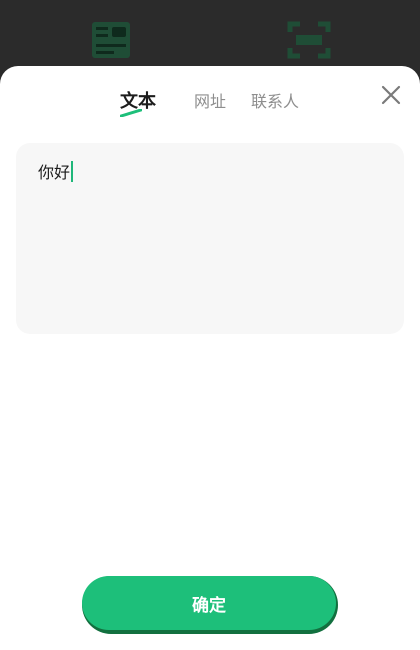  I want to click on text-input-value: 你好, so click(54, 172).